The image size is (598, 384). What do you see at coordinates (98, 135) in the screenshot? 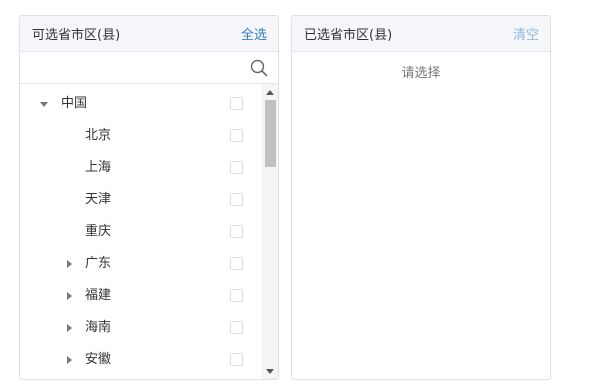
I see `tree-node-label: 北京` at bounding box center [98, 135].